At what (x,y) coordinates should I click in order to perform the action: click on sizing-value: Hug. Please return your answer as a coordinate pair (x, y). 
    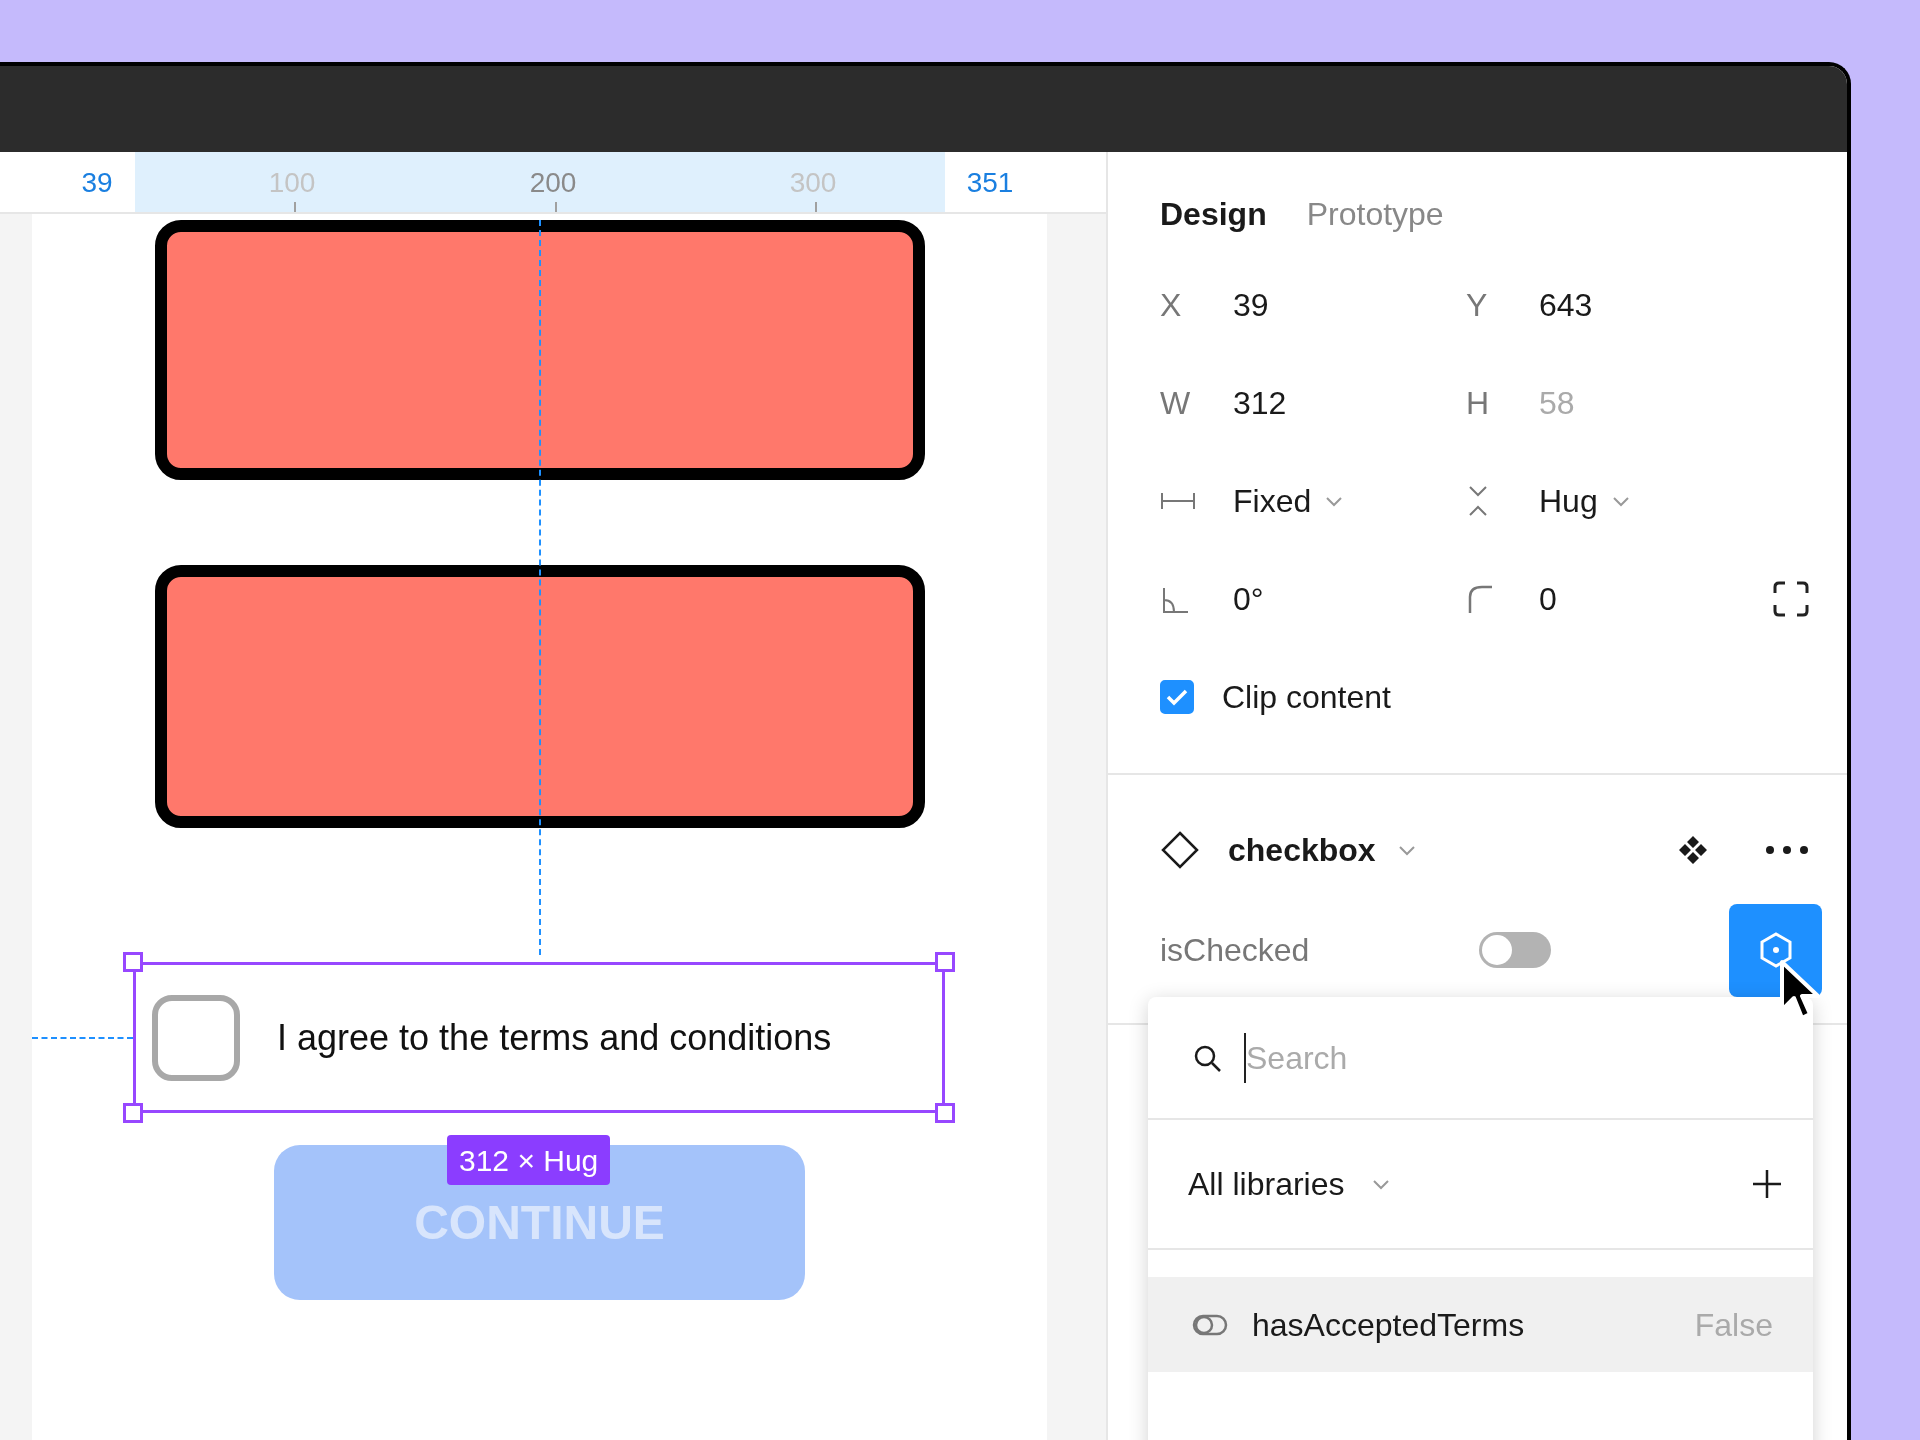
    Looking at the image, I should click on (1568, 501).